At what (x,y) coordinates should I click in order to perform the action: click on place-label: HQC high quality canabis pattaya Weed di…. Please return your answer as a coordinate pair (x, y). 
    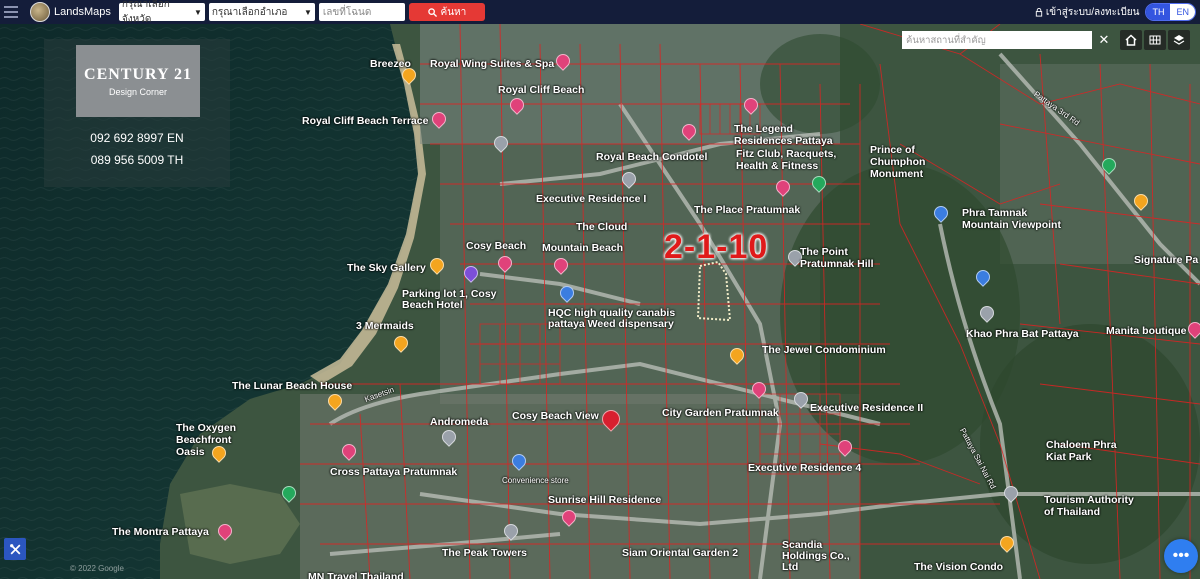
    Looking at the image, I should click on (618, 319).